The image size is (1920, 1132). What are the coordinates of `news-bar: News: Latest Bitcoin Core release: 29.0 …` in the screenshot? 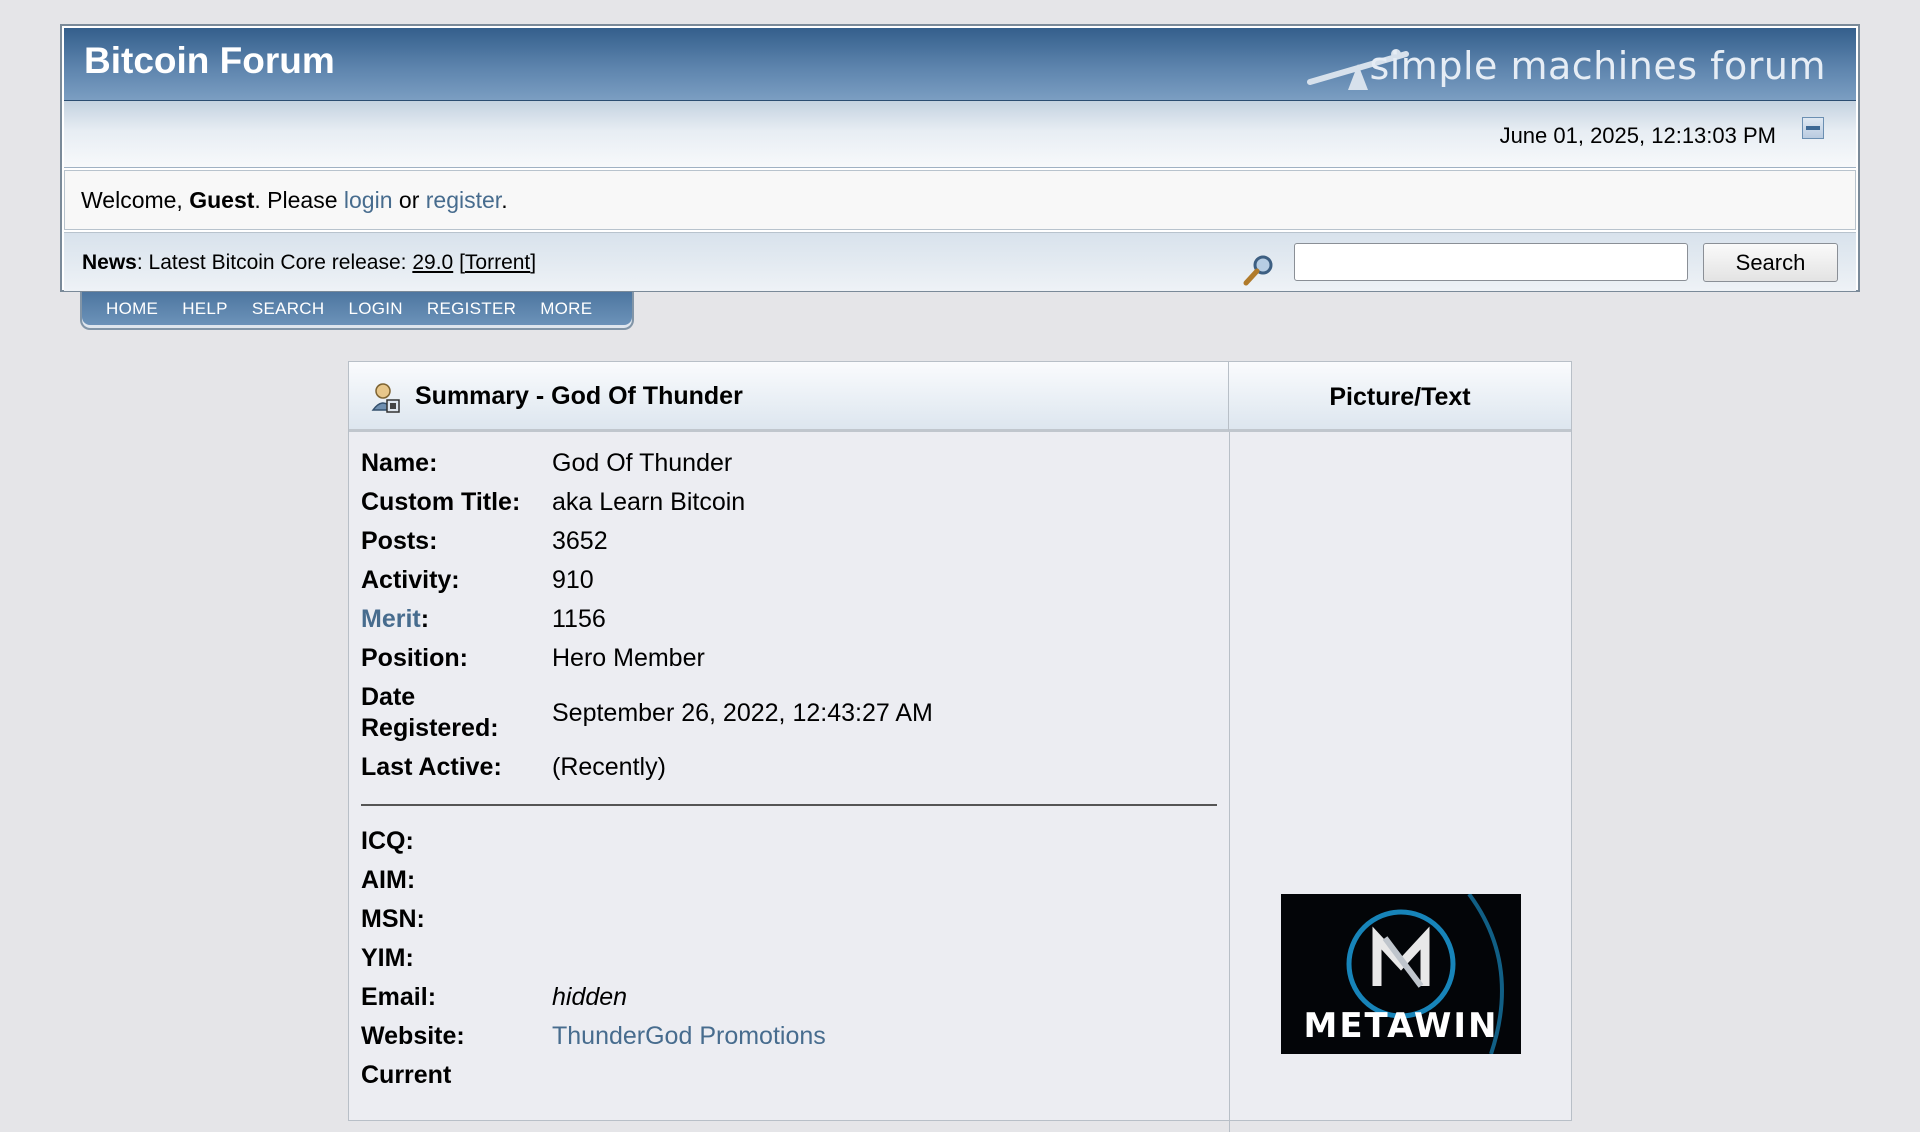 It's located at (960, 261).